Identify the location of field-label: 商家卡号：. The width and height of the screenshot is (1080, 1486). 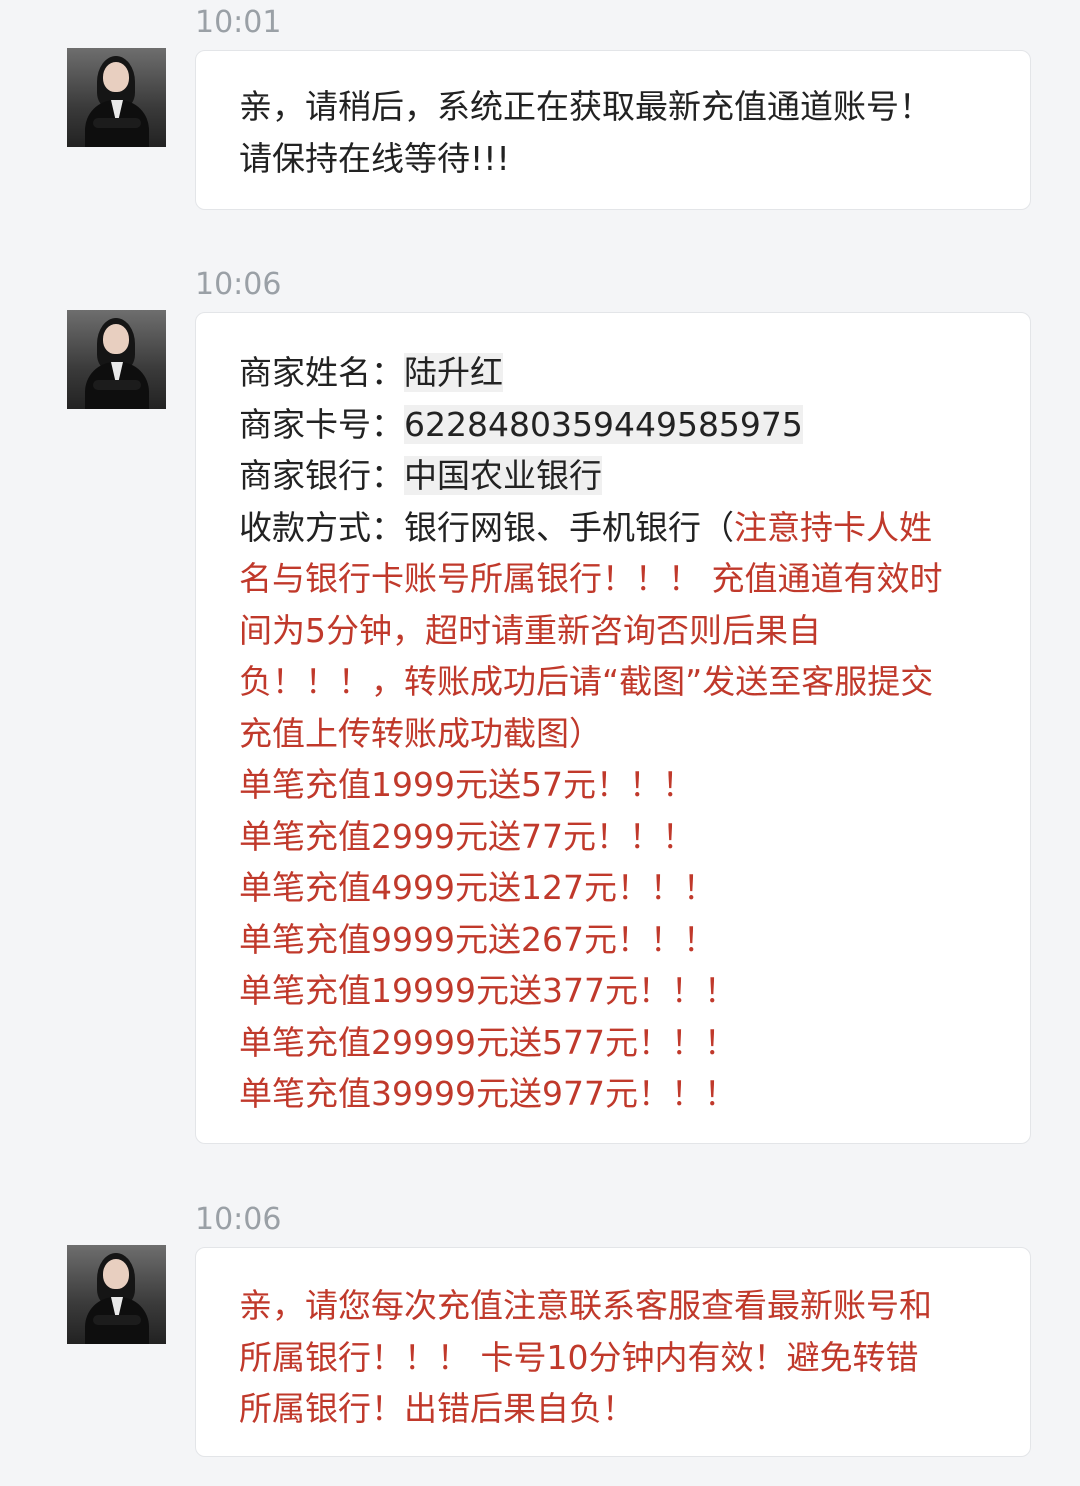
(321, 424).